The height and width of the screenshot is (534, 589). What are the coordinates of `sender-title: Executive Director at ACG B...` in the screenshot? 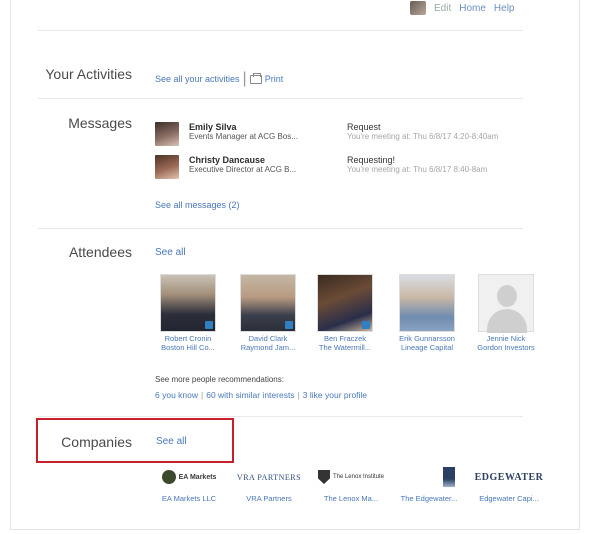 It's located at (243, 169).